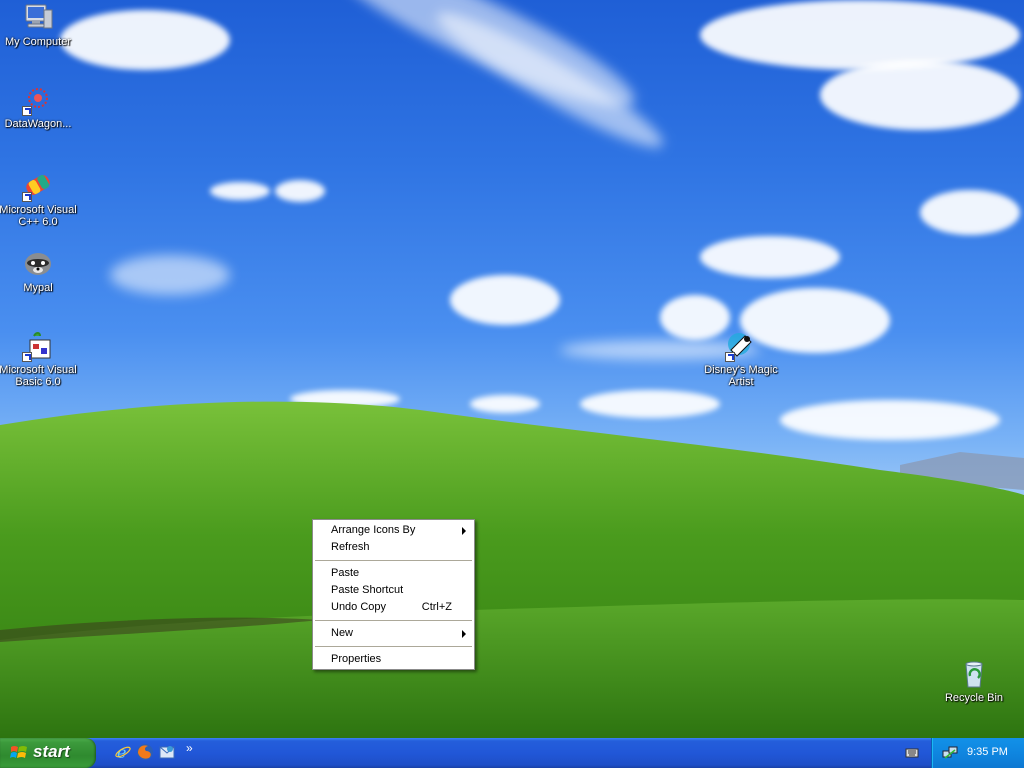 This screenshot has height=768, width=1024. What do you see at coordinates (145, 752) in the screenshot?
I see `firefox-icon` at bounding box center [145, 752].